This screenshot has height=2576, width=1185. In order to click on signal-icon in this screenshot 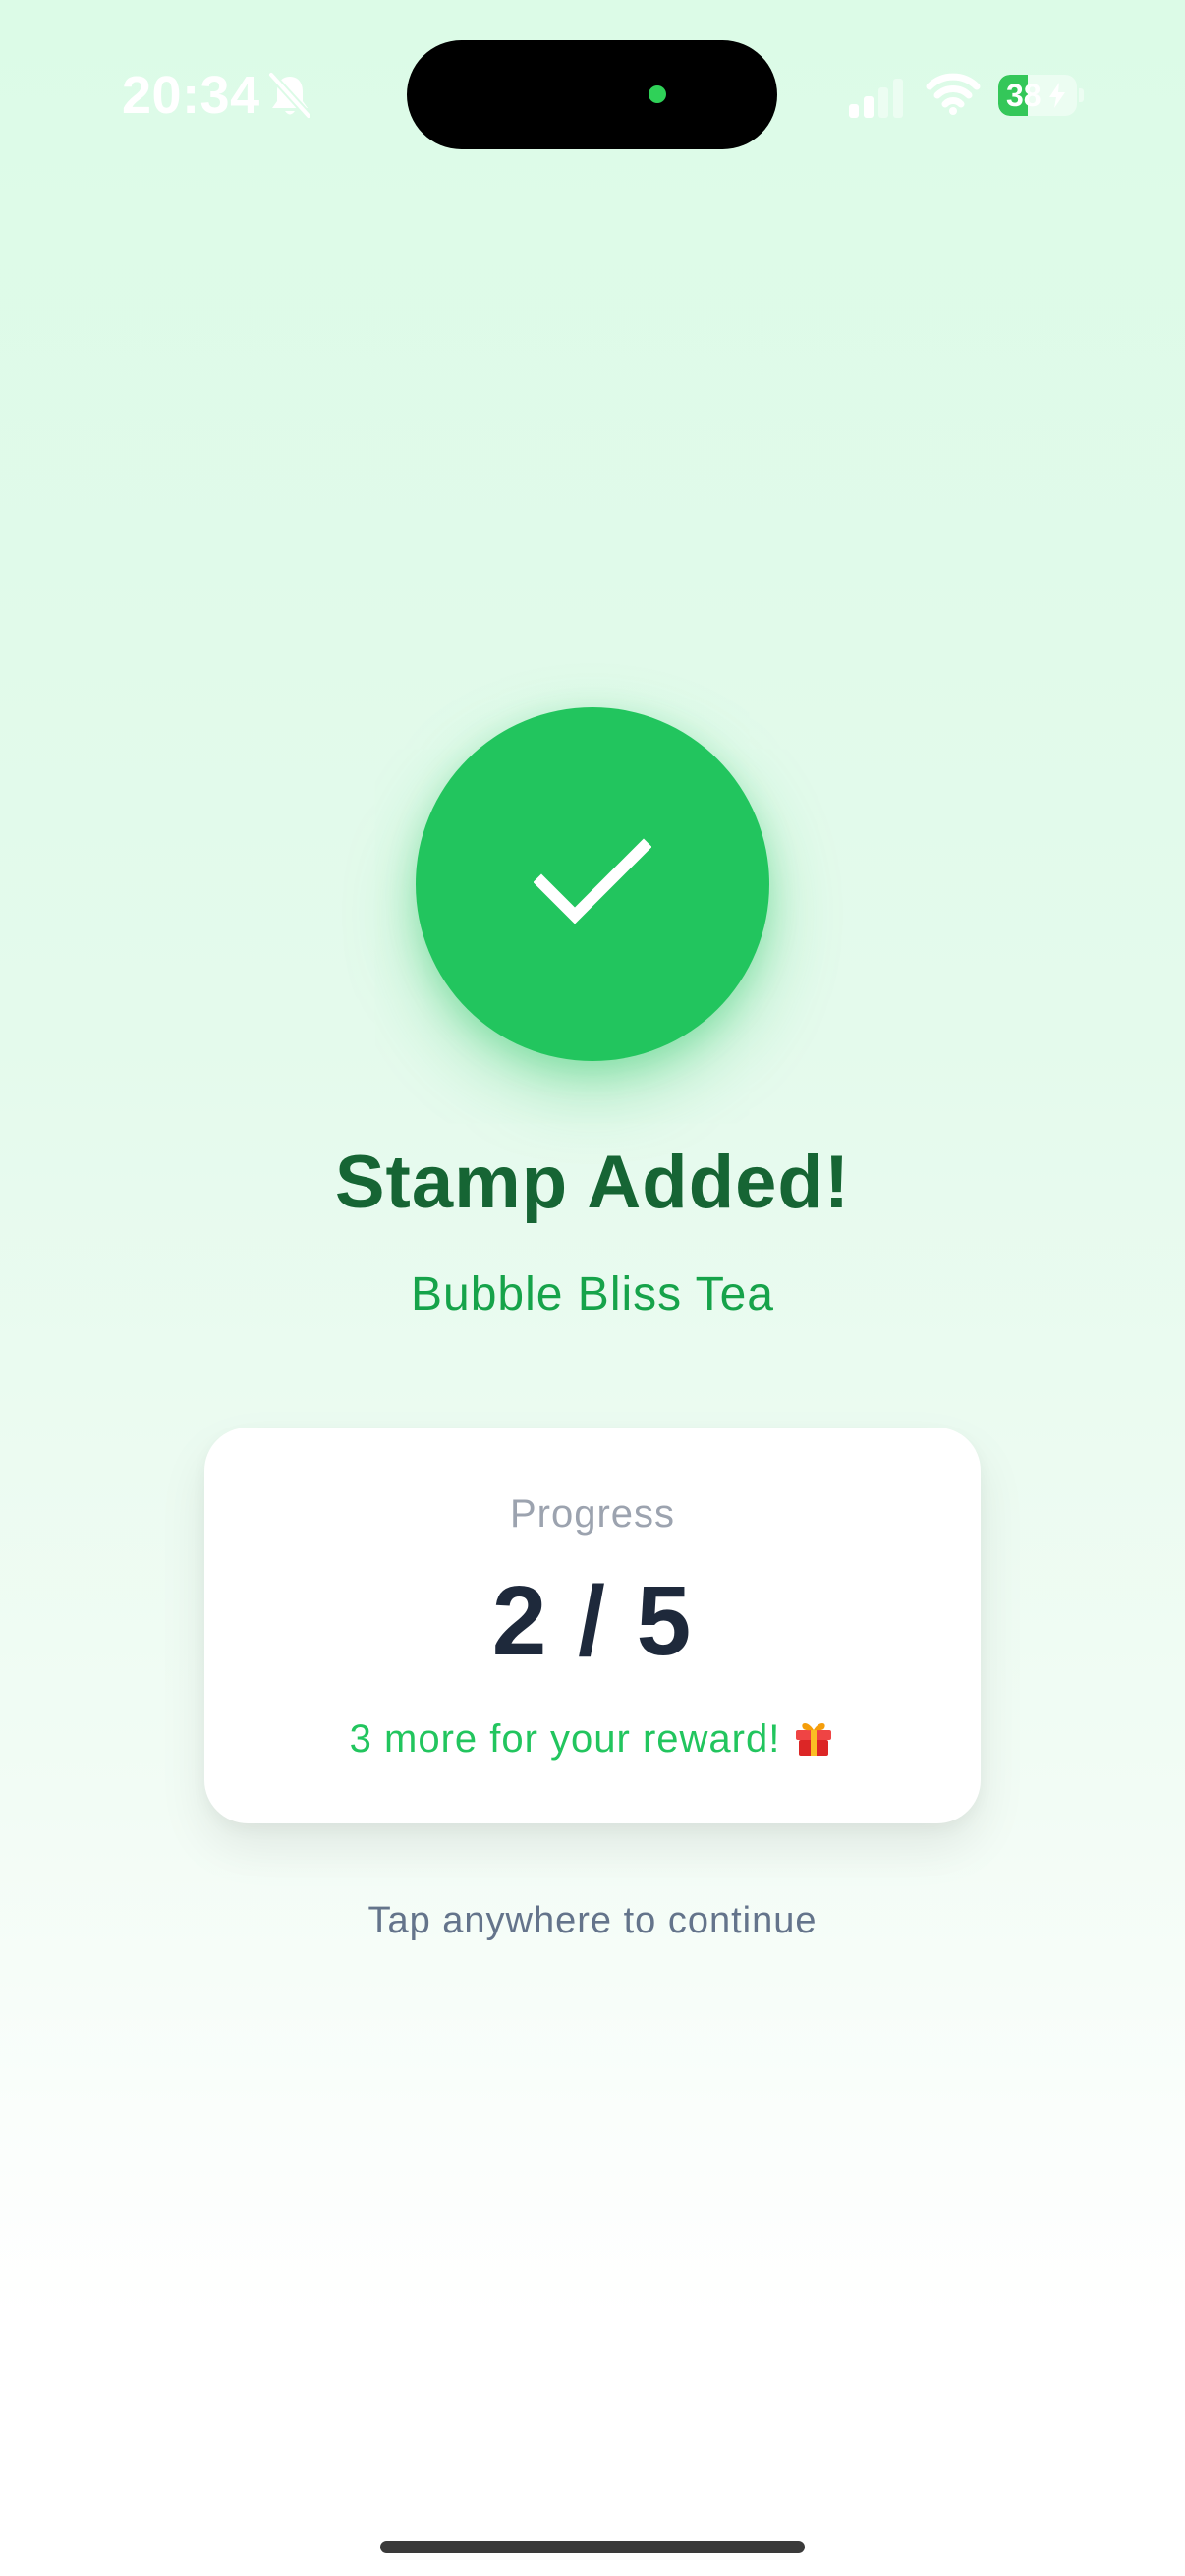, I will do `click(876, 98)`.